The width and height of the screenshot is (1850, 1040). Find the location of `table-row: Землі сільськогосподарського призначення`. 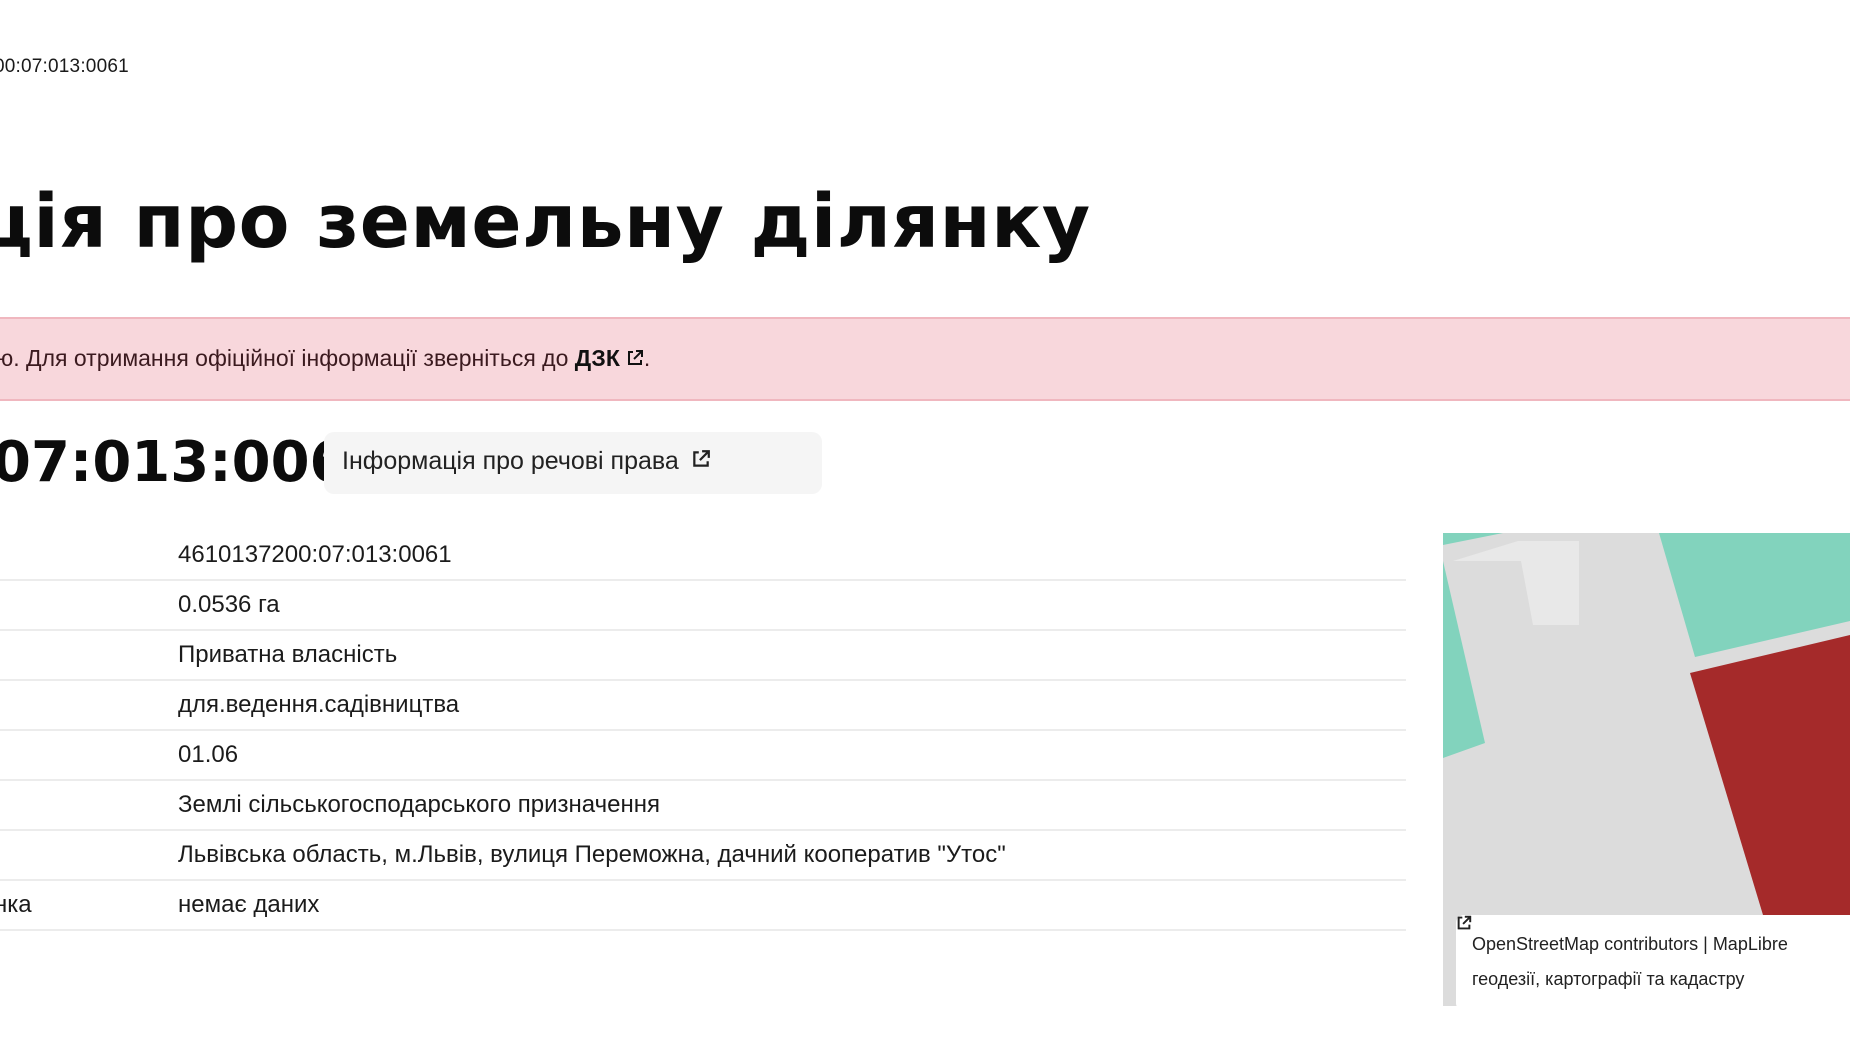

table-row: Землі сільськогосподарського призначення is located at coordinates (703, 805).